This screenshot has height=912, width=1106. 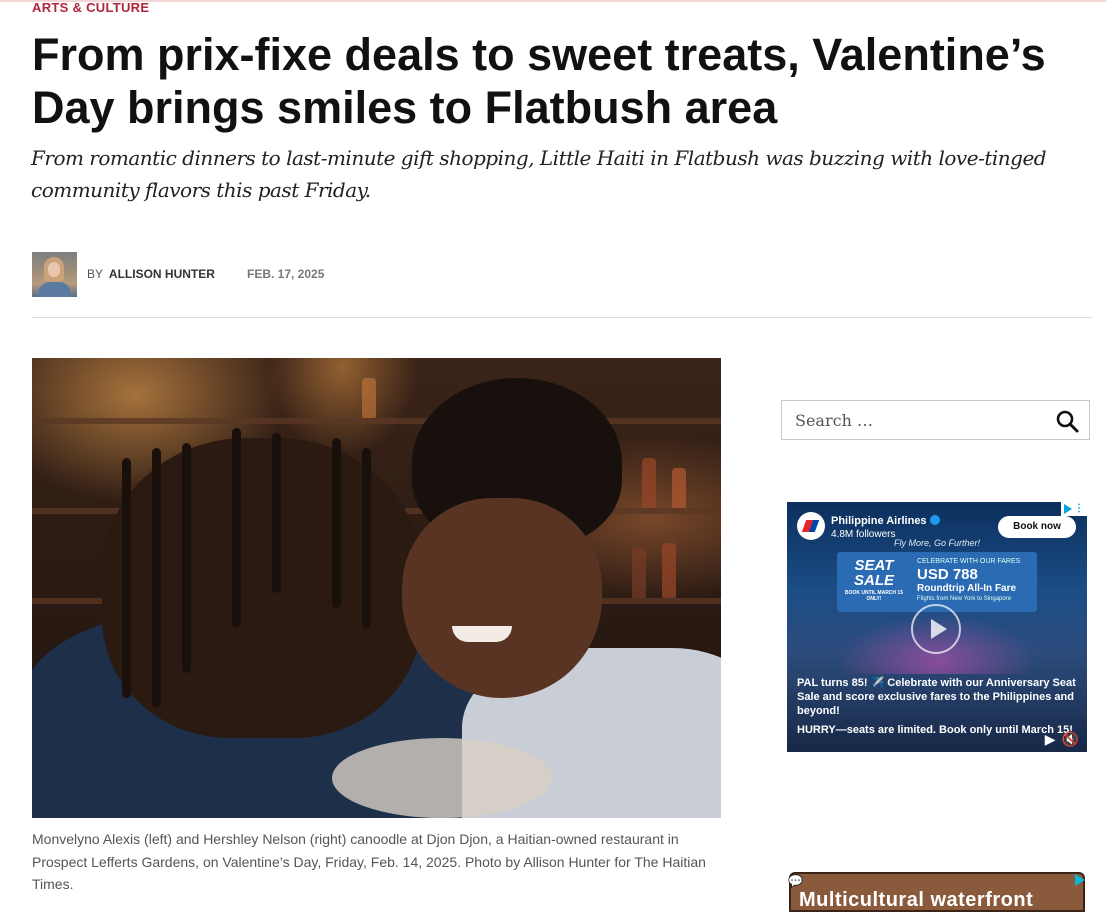 What do you see at coordinates (95, 274) in the screenshot?
I see `byline-prefix: By` at bounding box center [95, 274].